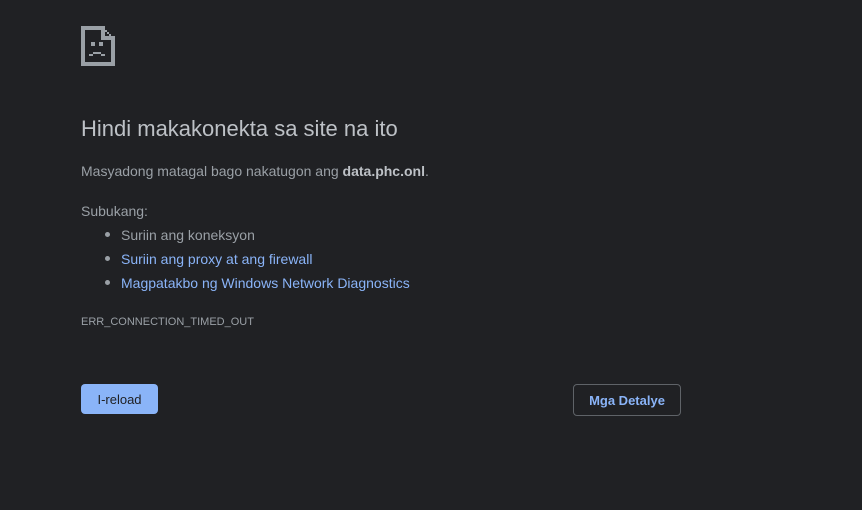 Image resolution: width=862 pixels, height=510 pixels. What do you see at coordinates (167, 322) in the screenshot?
I see `error-code: ERR_CONNECTION_TIMED_OUT` at bounding box center [167, 322].